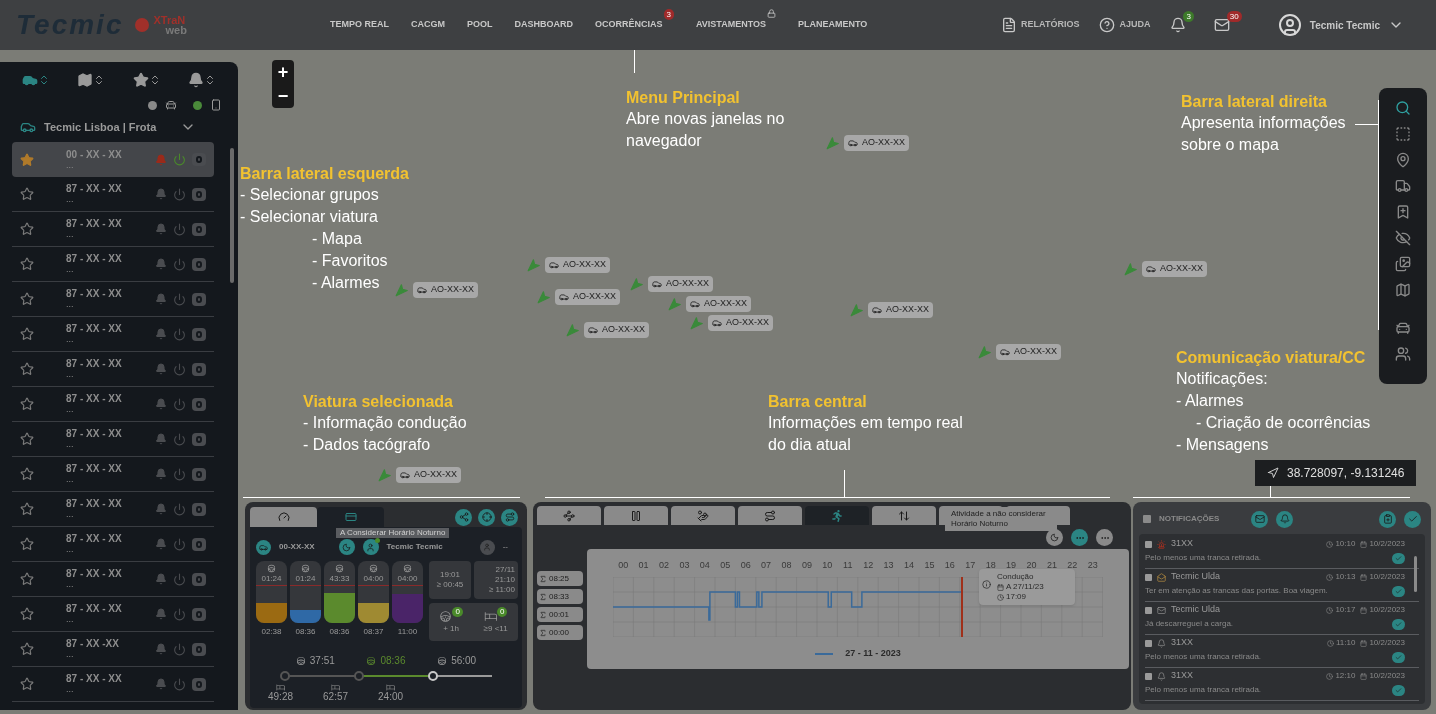  What do you see at coordinates (629, 25) in the screenshot?
I see `nav-link: OCORRÊNCIAS` at bounding box center [629, 25].